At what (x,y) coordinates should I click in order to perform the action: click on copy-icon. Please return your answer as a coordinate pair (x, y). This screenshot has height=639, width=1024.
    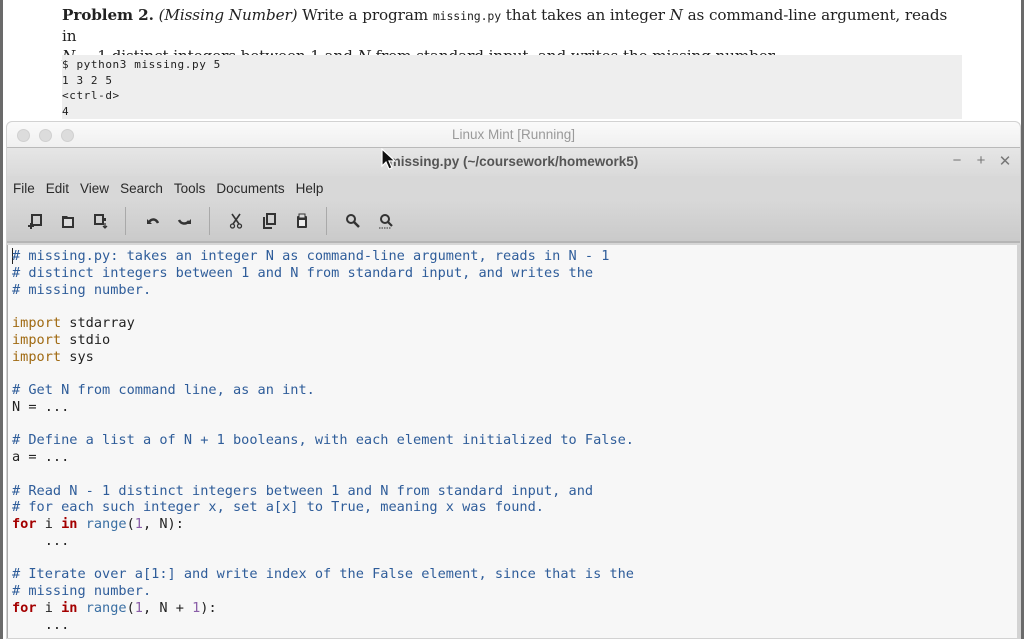
    Looking at the image, I should click on (269, 220).